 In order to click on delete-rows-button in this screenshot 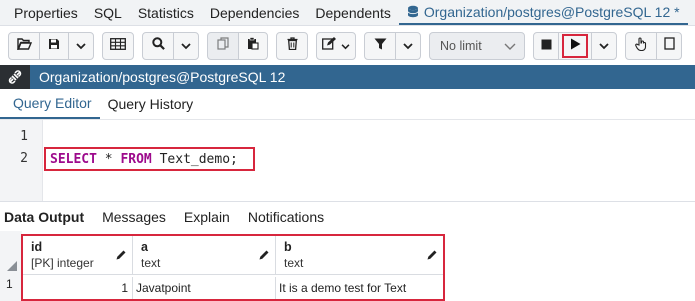, I will do `click(292, 46)`.